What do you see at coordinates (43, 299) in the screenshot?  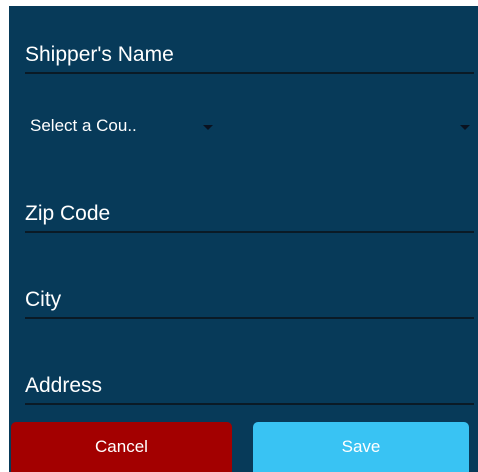 I see `city-placeholder: City` at bounding box center [43, 299].